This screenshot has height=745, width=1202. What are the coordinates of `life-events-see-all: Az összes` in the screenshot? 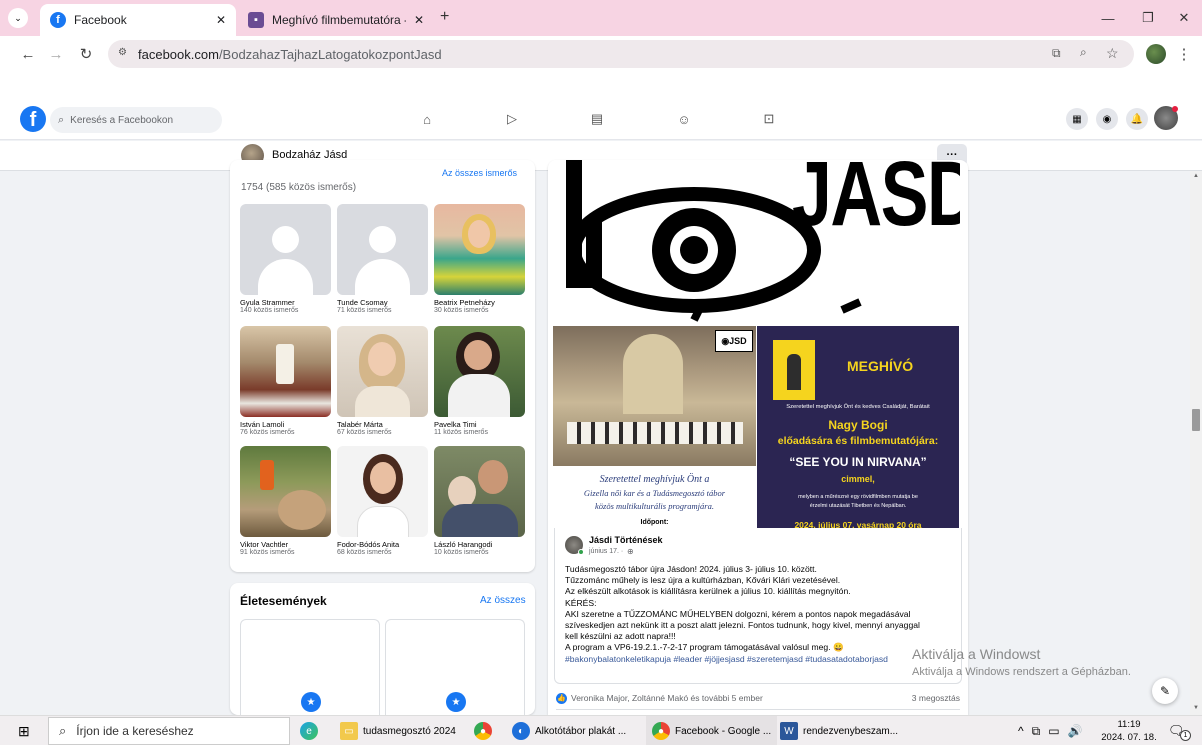 It's located at (503, 600).